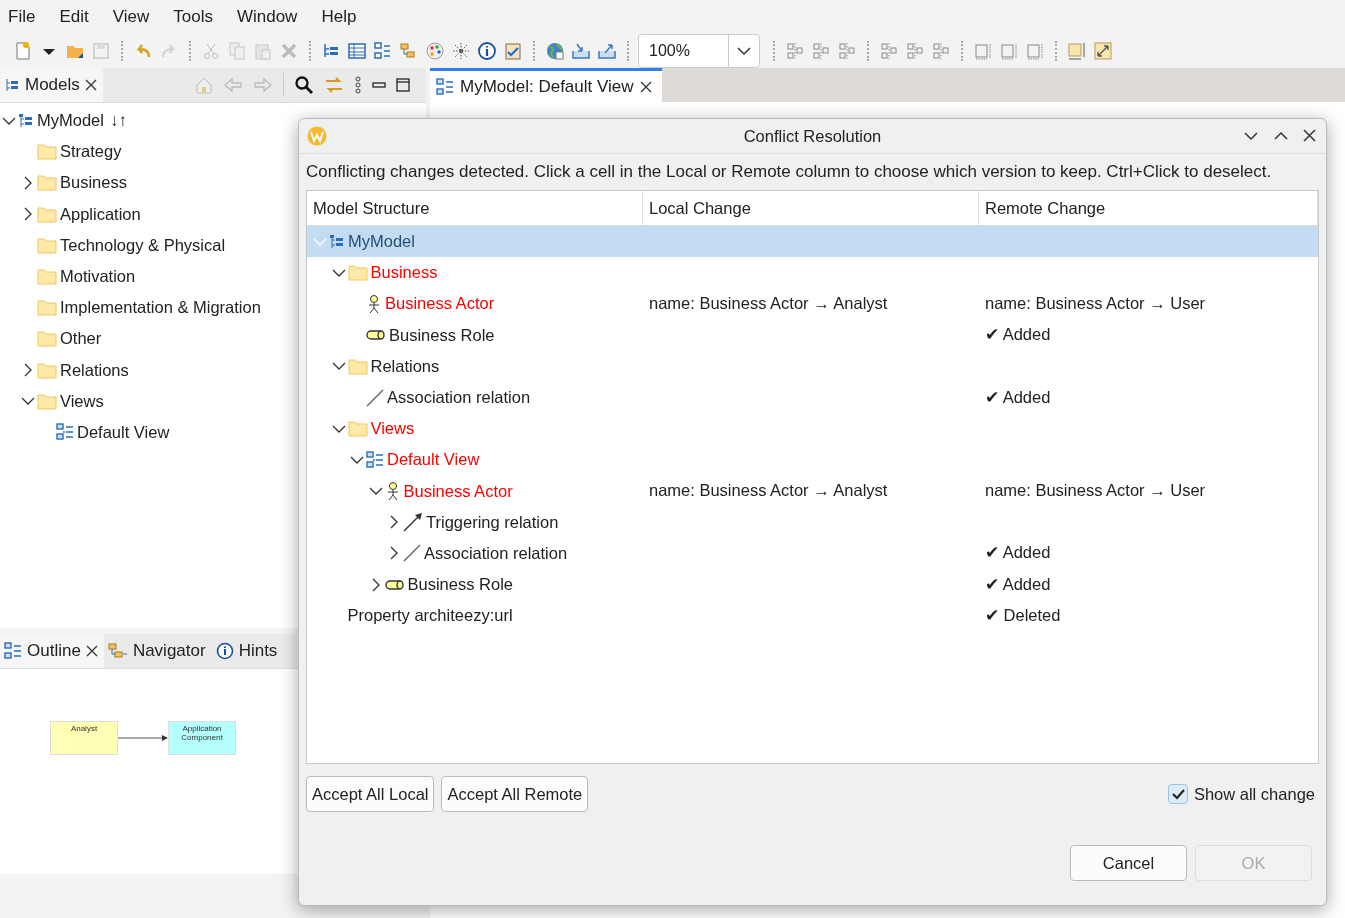 This screenshot has width=1345, height=918. Describe the element at coordinates (811, 208) in the screenshot. I see `column-header: Local Change` at that location.